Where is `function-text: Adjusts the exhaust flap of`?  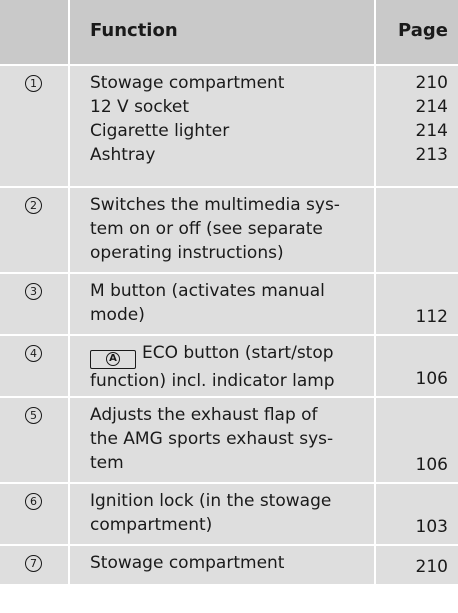
function-text: Adjusts the exhaust flap of is located at coordinates (204, 415).